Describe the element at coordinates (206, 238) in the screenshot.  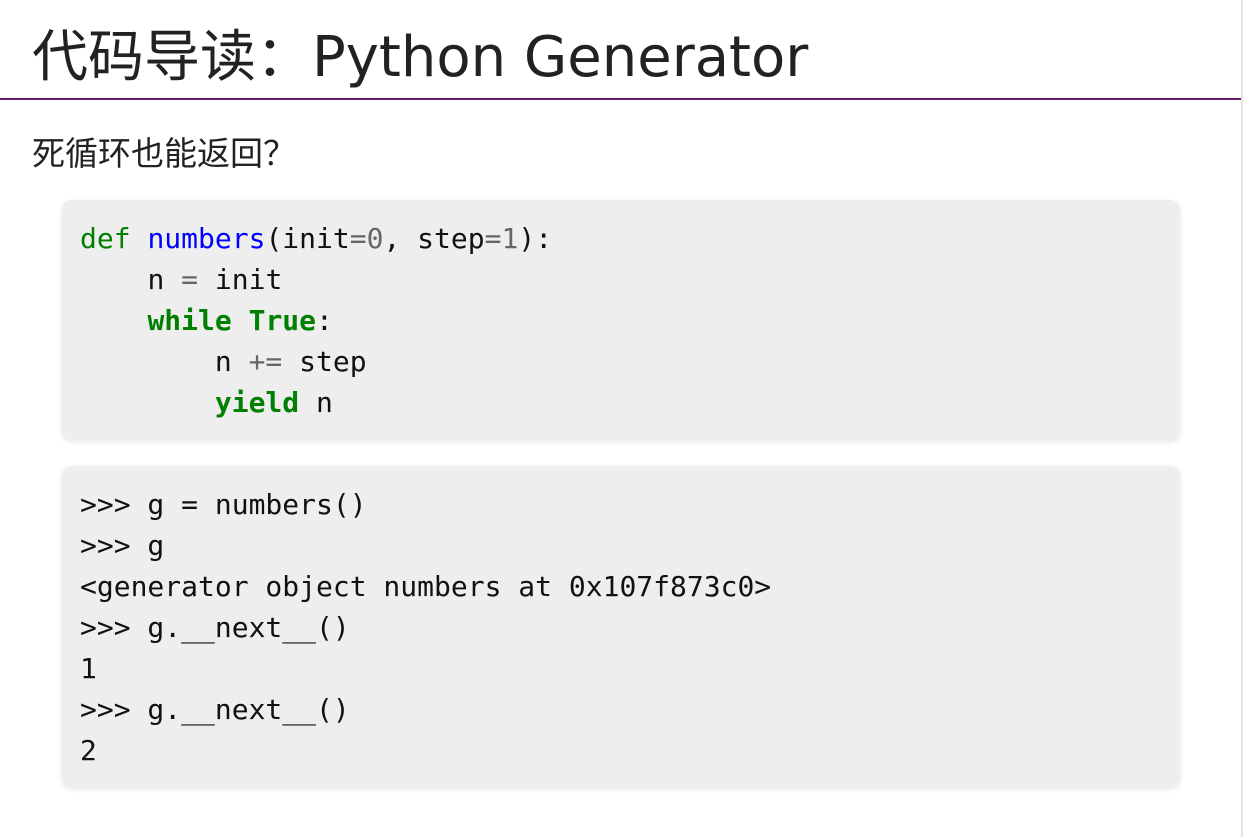
I see `function-name: numbers` at that location.